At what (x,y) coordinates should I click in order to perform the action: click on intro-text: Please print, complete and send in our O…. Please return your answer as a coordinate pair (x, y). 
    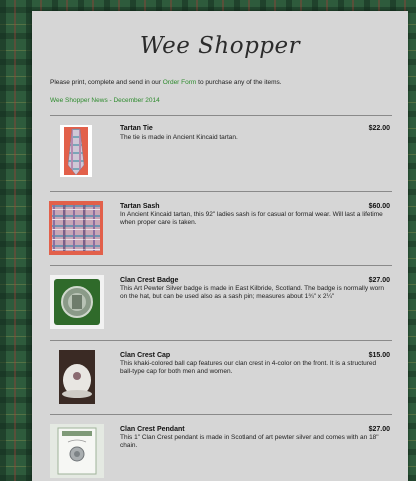
    Looking at the image, I should click on (166, 82).